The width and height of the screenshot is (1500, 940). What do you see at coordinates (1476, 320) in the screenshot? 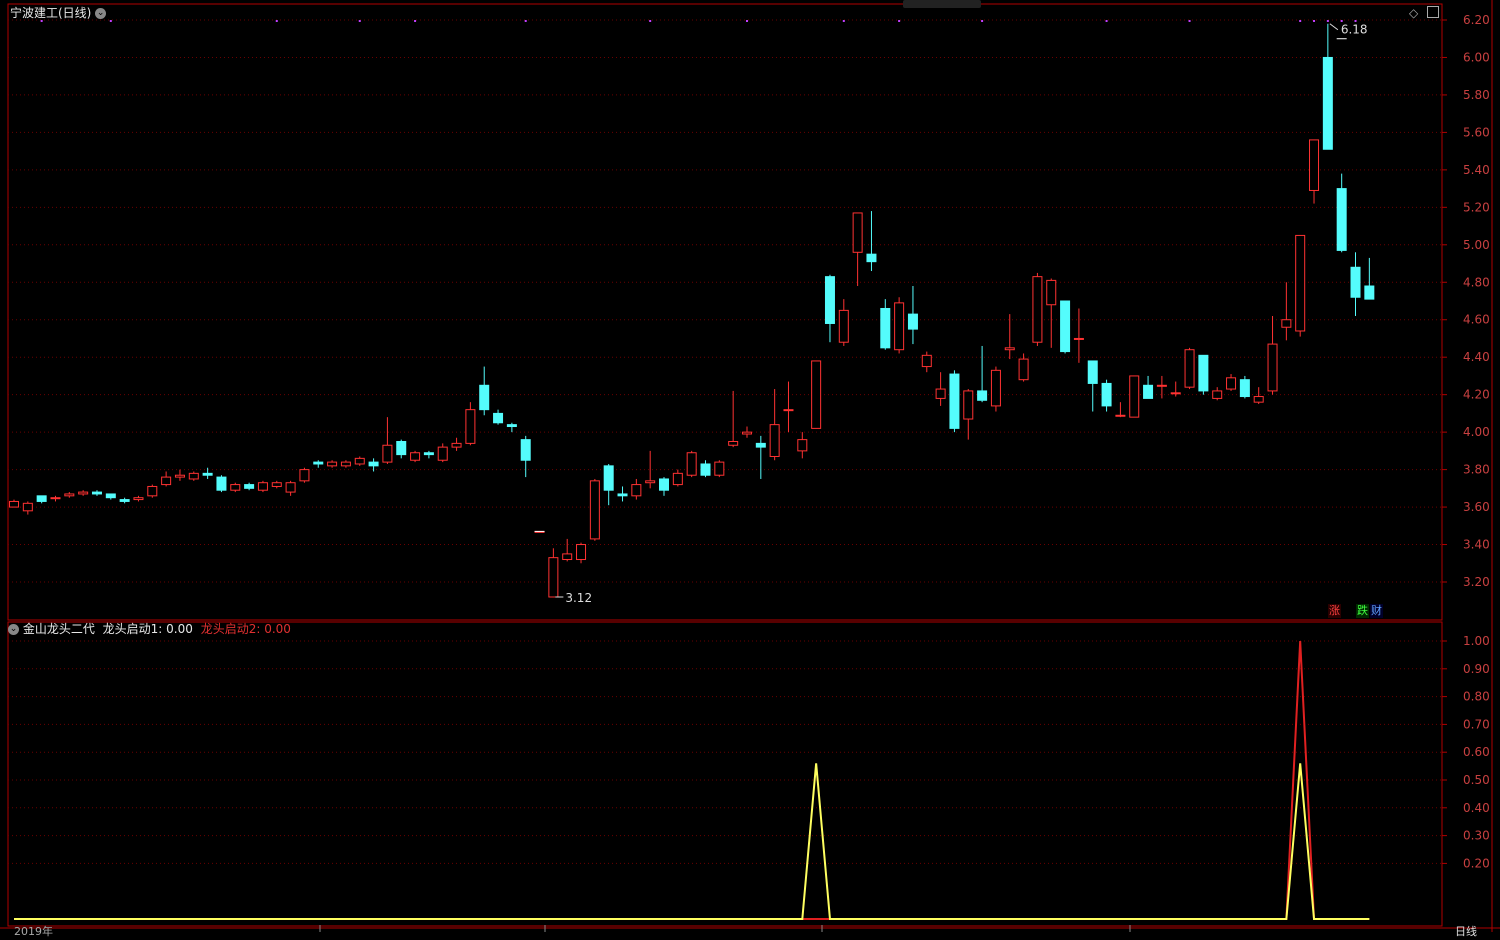
I see `price-tick-label: 4.60` at bounding box center [1476, 320].